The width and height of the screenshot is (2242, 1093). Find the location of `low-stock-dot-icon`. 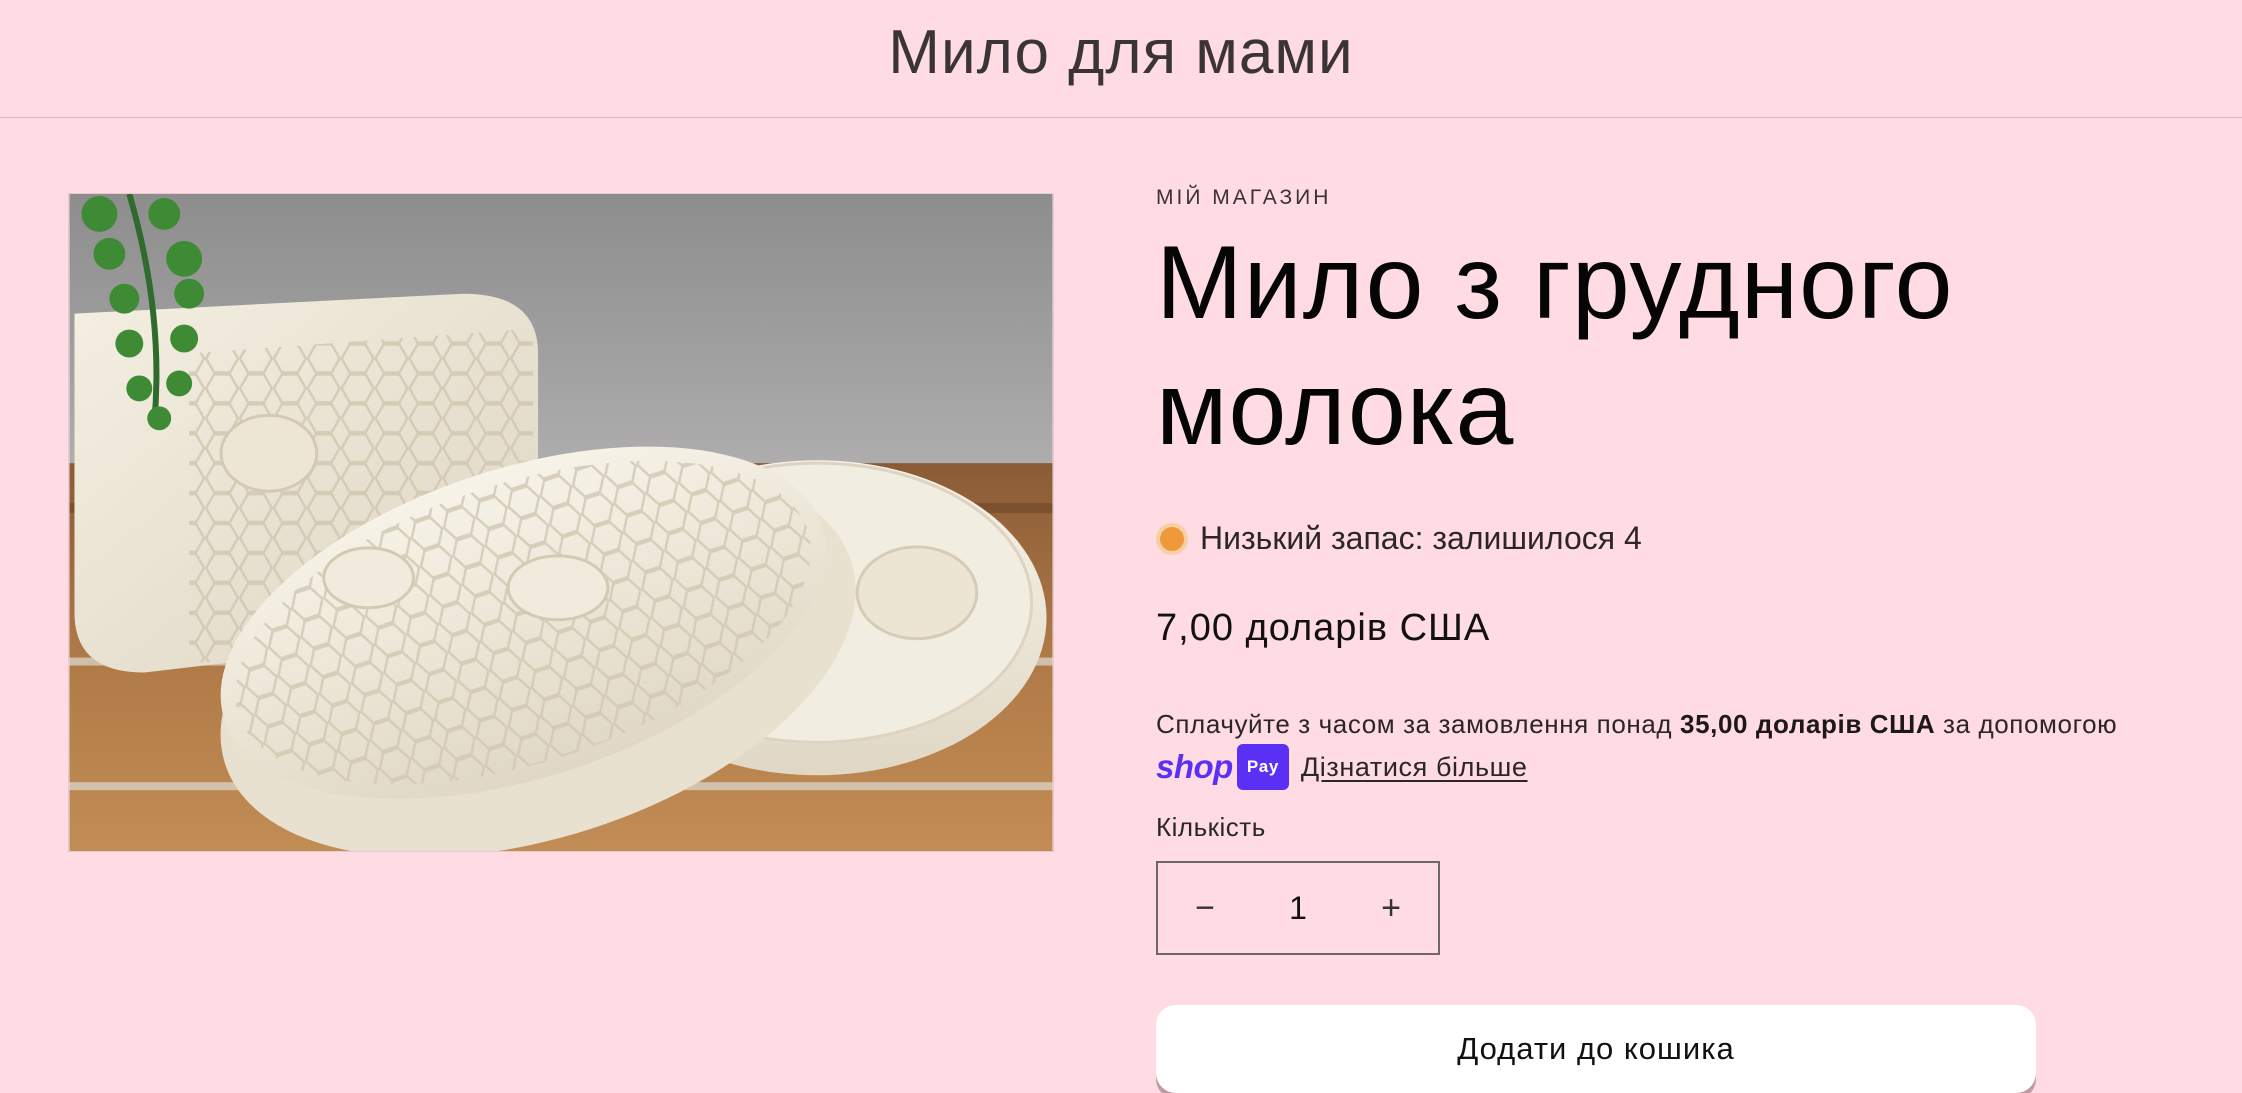

low-stock-dot-icon is located at coordinates (1172, 538).